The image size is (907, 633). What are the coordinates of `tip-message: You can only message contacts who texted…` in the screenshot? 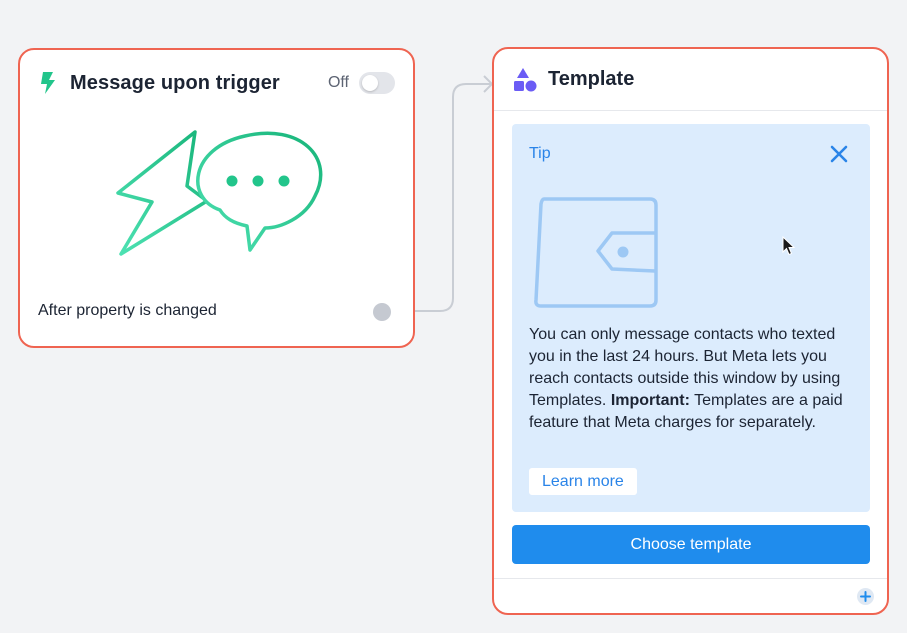 It's located at (694, 379).